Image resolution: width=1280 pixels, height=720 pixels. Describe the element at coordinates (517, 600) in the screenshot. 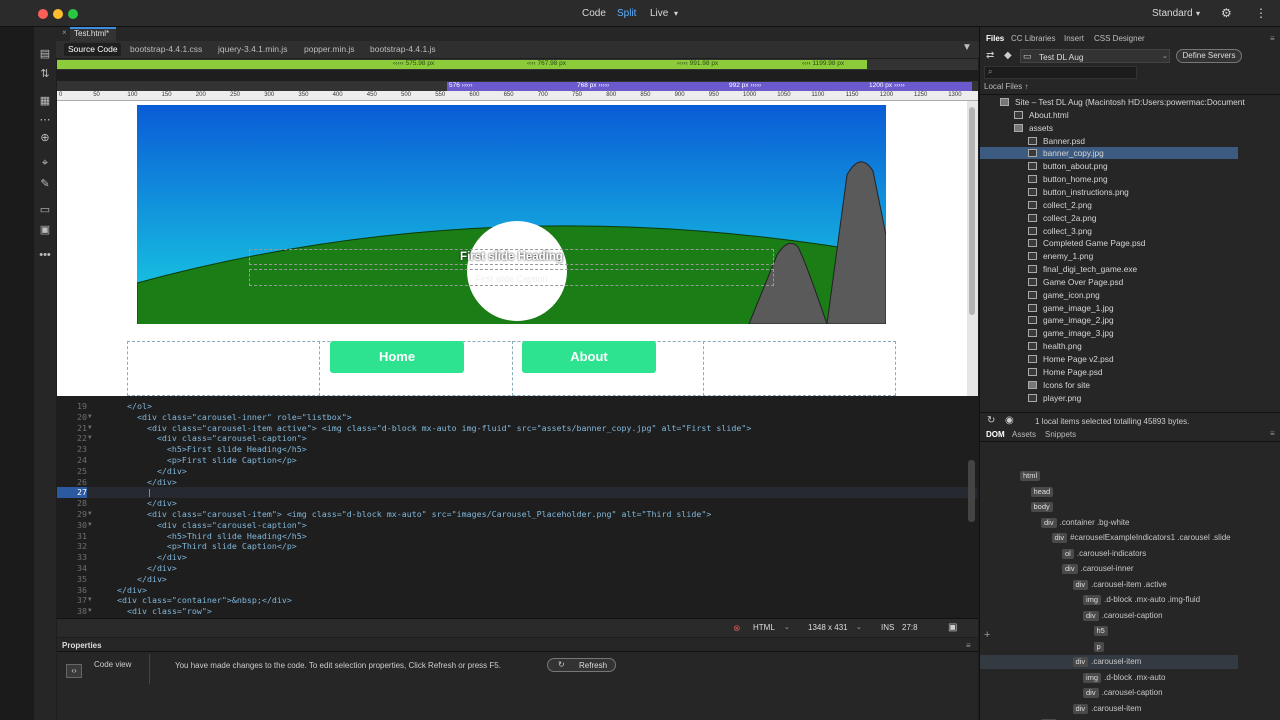

I see `code-line: 37 ▼ <div class="container">&nbsp;</div>` at that location.